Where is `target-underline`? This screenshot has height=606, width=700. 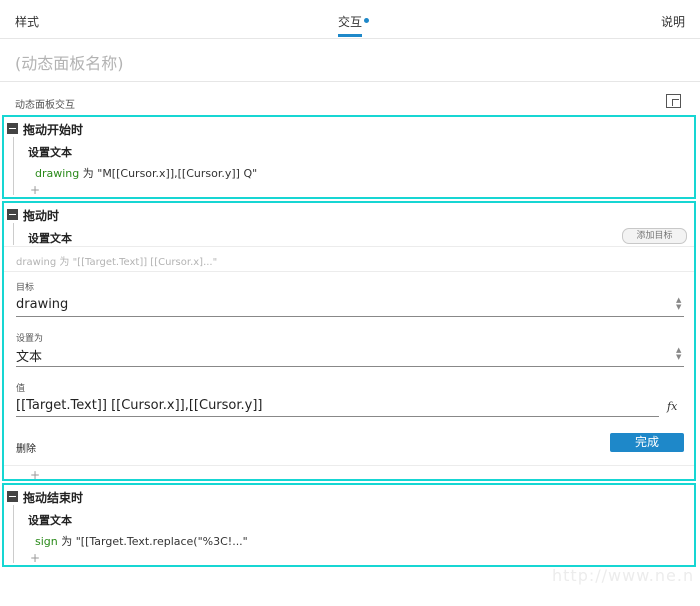 target-underline is located at coordinates (350, 316).